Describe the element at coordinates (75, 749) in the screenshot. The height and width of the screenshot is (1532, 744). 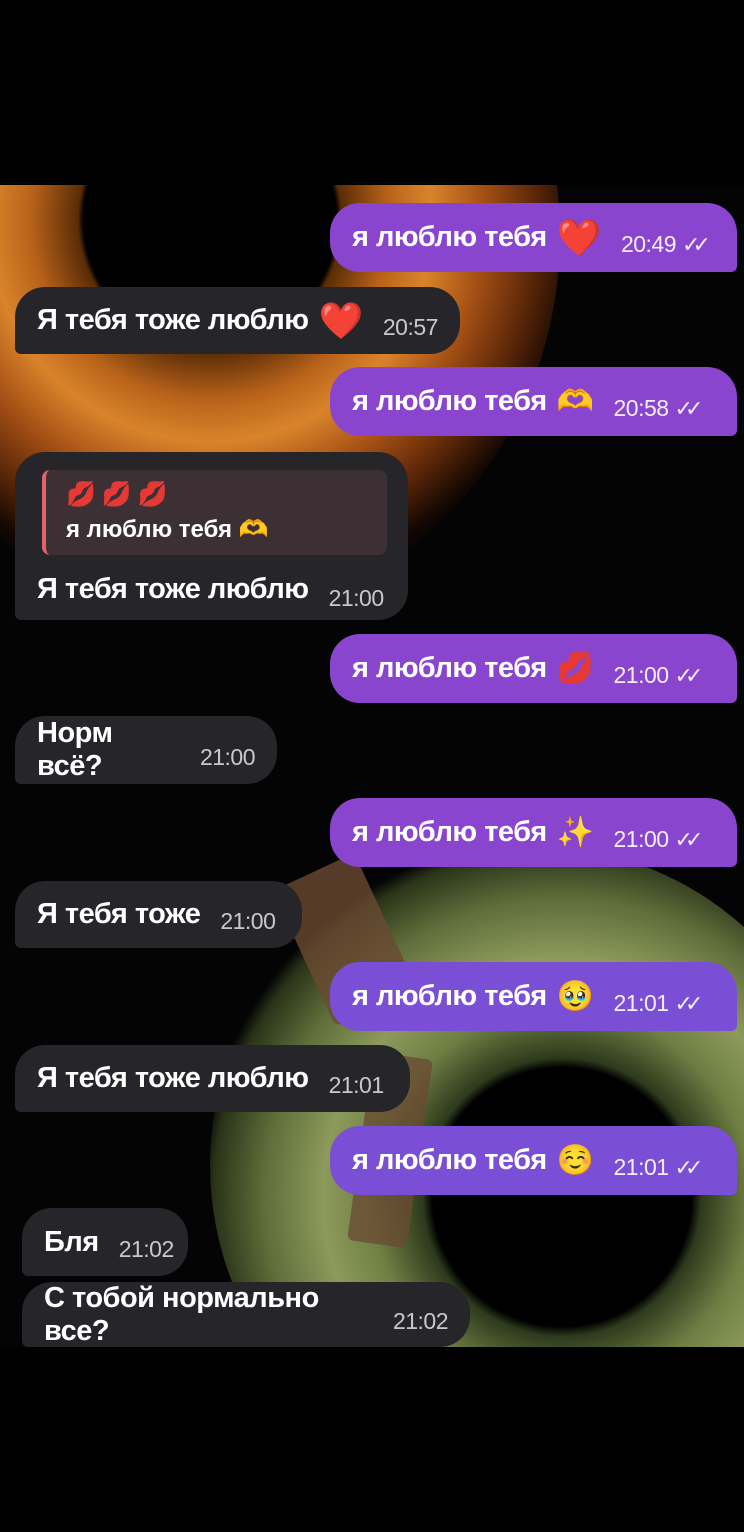
I see `message-text: Норм всё?` at that location.